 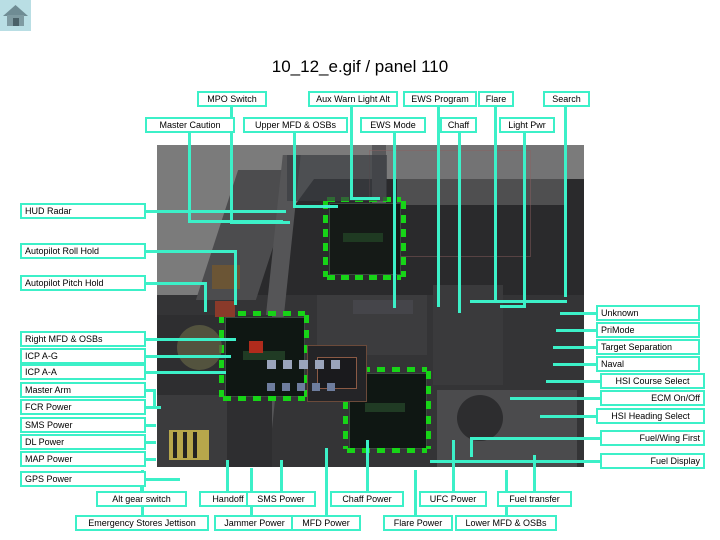 What do you see at coordinates (648, 364) in the screenshot?
I see `callout-naval: Naval` at bounding box center [648, 364].